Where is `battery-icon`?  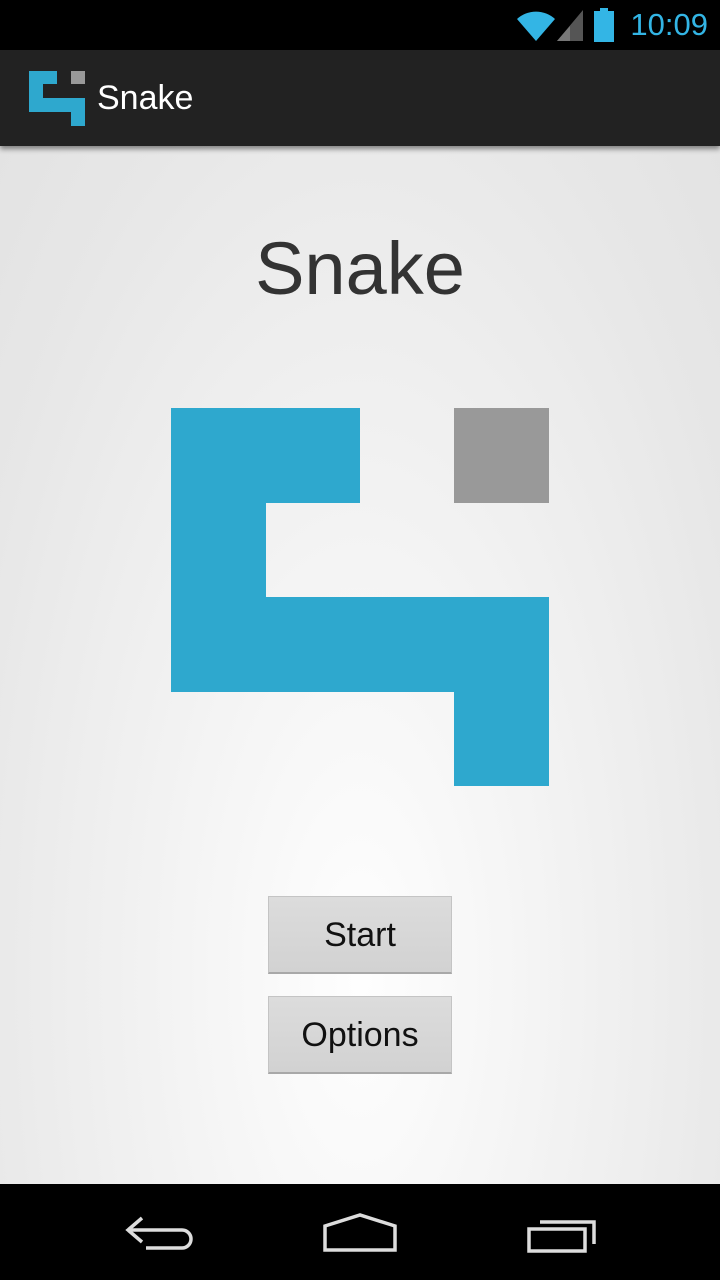
battery-icon is located at coordinates (604, 27).